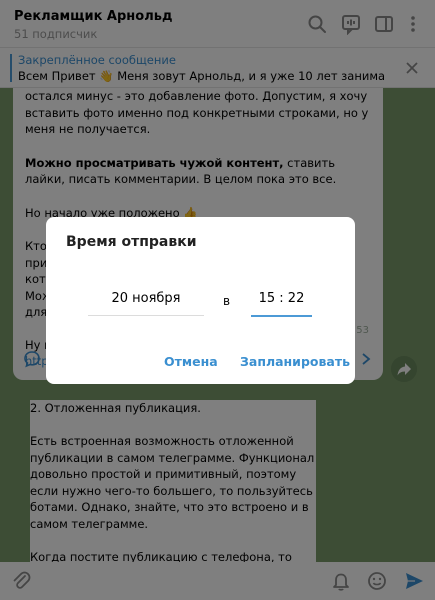 The width and height of the screenshot is (435, 600). Describe the element at coordinates (295, 361) in the screenshot. I see `schedule-button: Запланировать` at that location.